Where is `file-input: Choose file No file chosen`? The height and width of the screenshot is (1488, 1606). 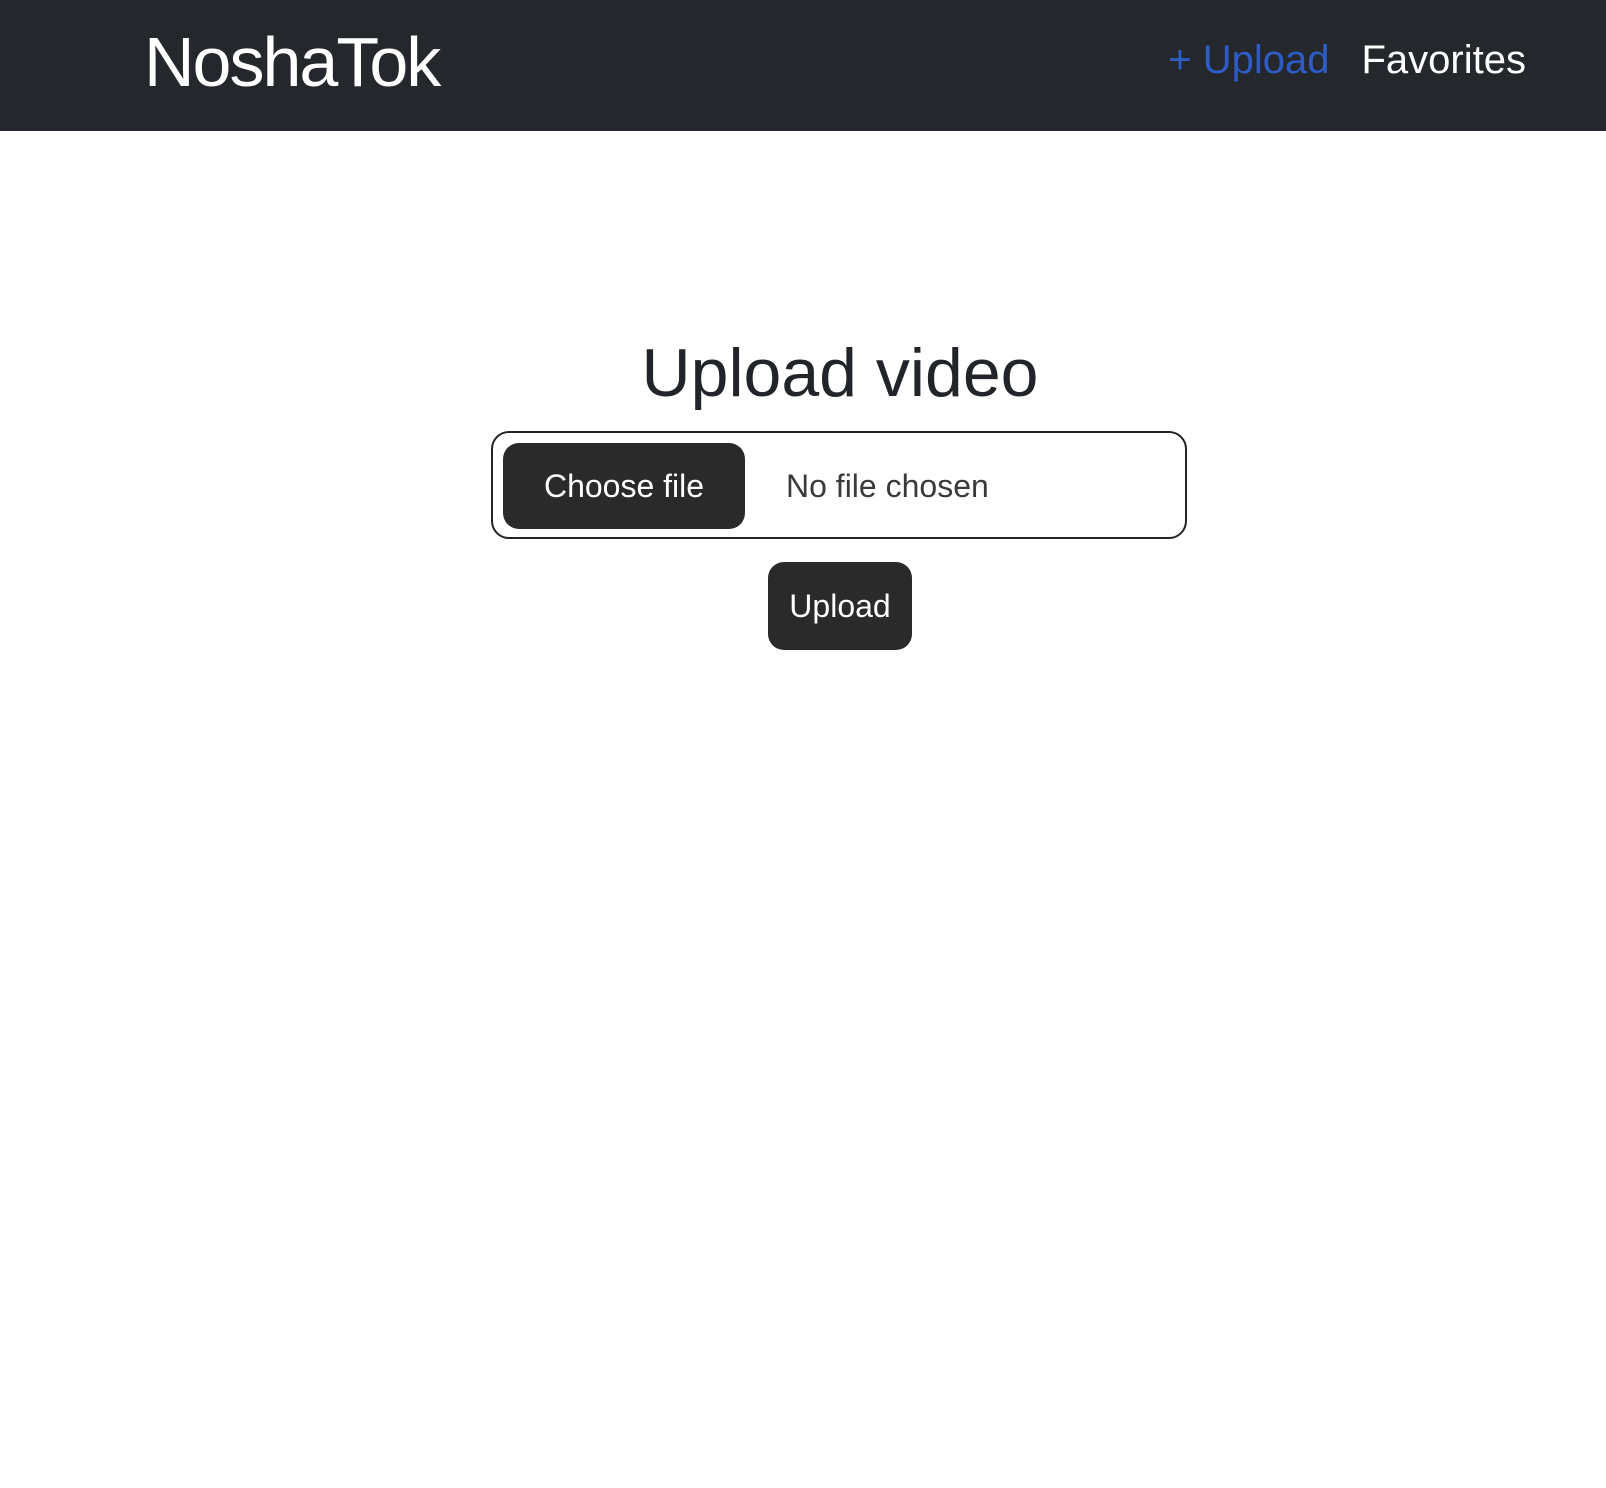
file-input: Choose file No file chosen is located at coordinates (839, 485).